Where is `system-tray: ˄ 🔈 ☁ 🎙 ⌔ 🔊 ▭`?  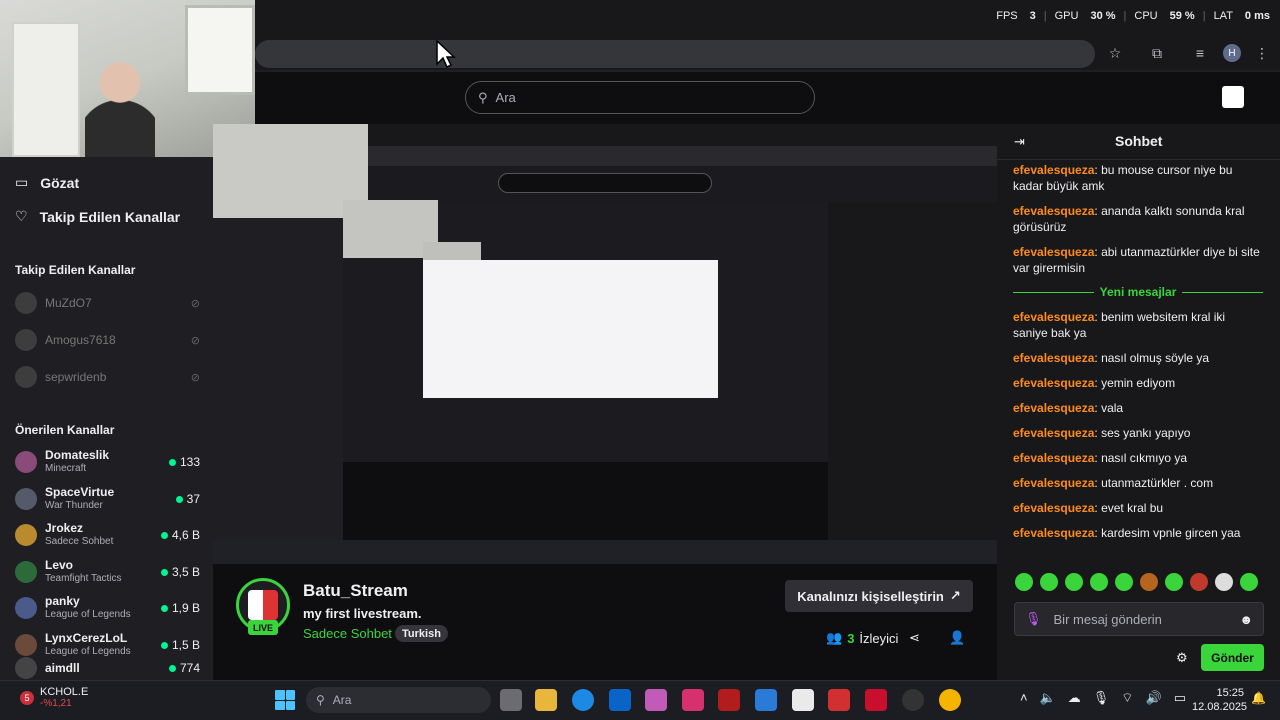
system-tray: ˄ 🔈 ☁ 🎙 ⌔ 🔊 ▭ is located at coordinates (1103, 698).